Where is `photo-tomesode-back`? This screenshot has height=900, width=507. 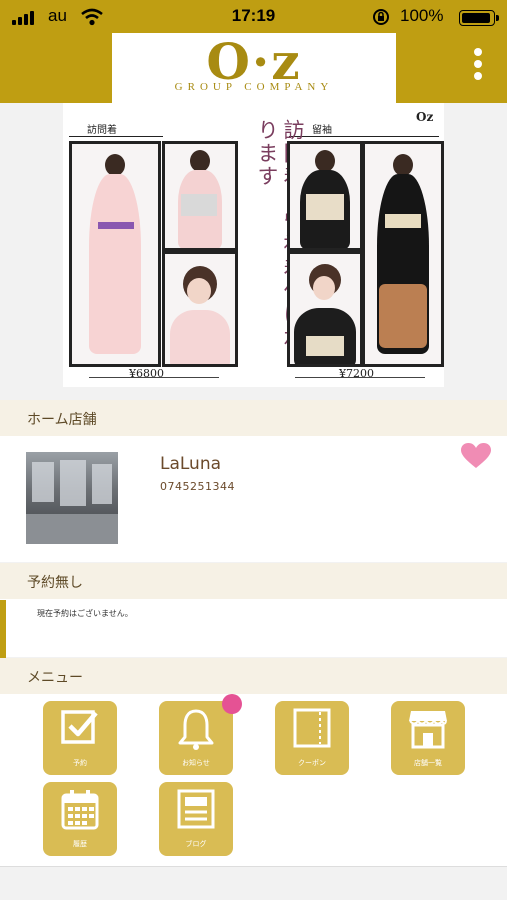 photo-tomesode-back is located at coordinates (325, 196).